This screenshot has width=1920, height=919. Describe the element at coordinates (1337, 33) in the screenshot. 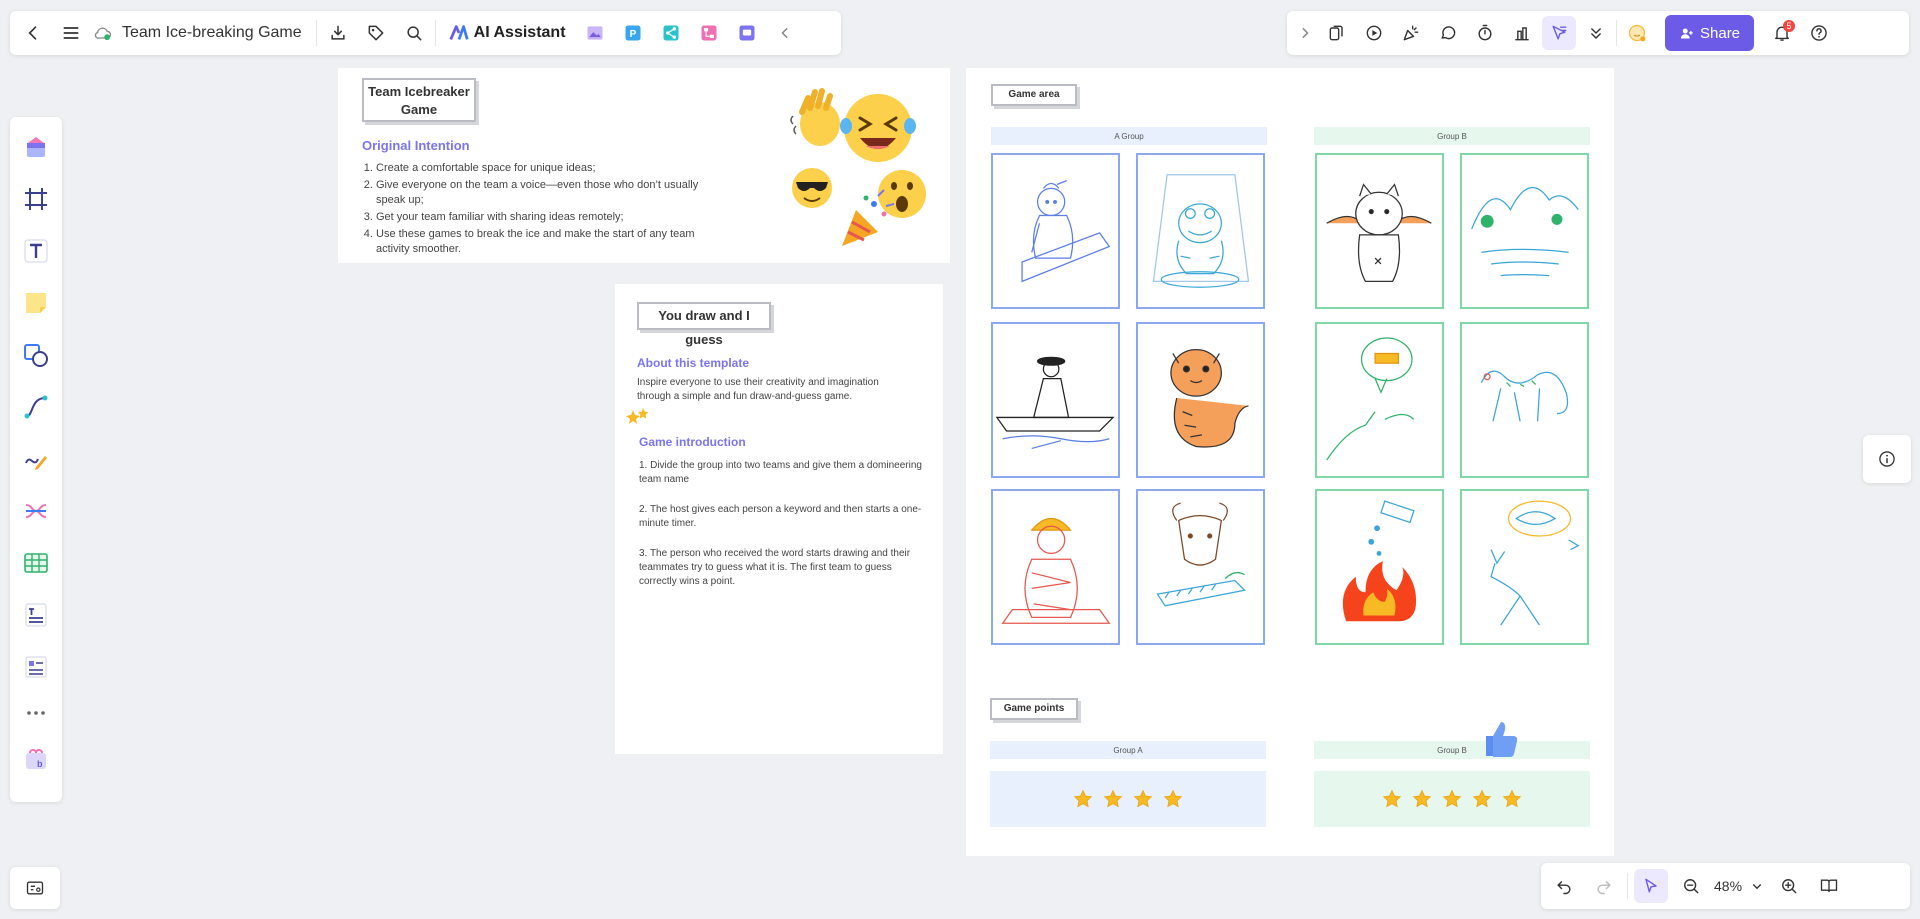

I see `templates-icon` at that location.